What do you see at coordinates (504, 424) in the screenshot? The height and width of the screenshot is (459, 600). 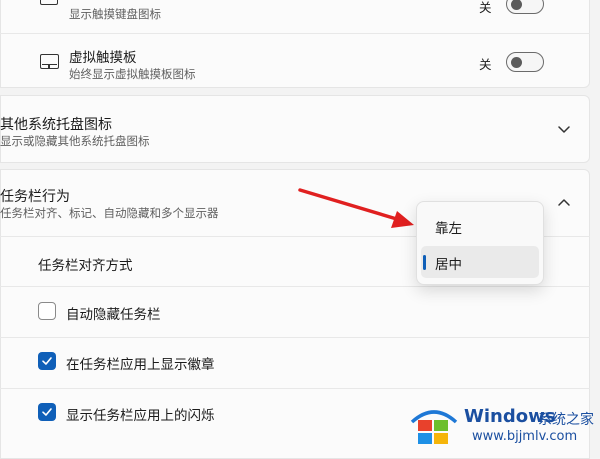 I see `watermark: Windows 系统之家 www.bjjmlv.com` at bounding box center [504, 424].